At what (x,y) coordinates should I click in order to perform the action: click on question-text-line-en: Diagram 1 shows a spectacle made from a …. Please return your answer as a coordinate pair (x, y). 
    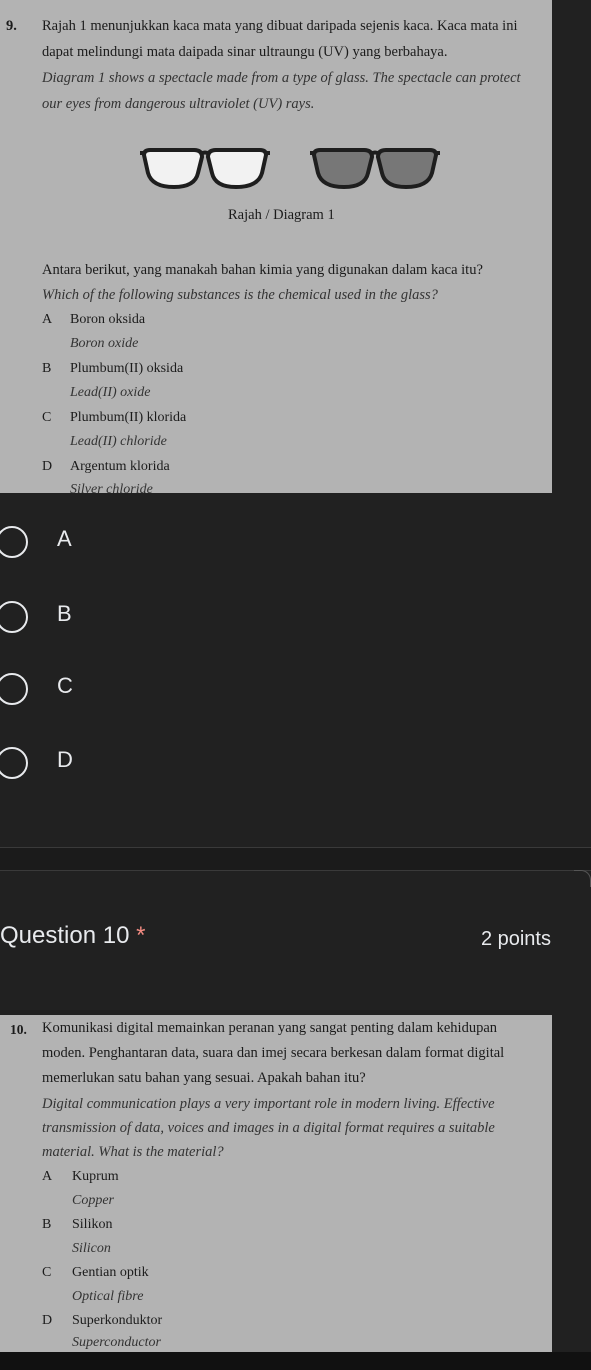
    Looking at the image, I should click on (281, 78).